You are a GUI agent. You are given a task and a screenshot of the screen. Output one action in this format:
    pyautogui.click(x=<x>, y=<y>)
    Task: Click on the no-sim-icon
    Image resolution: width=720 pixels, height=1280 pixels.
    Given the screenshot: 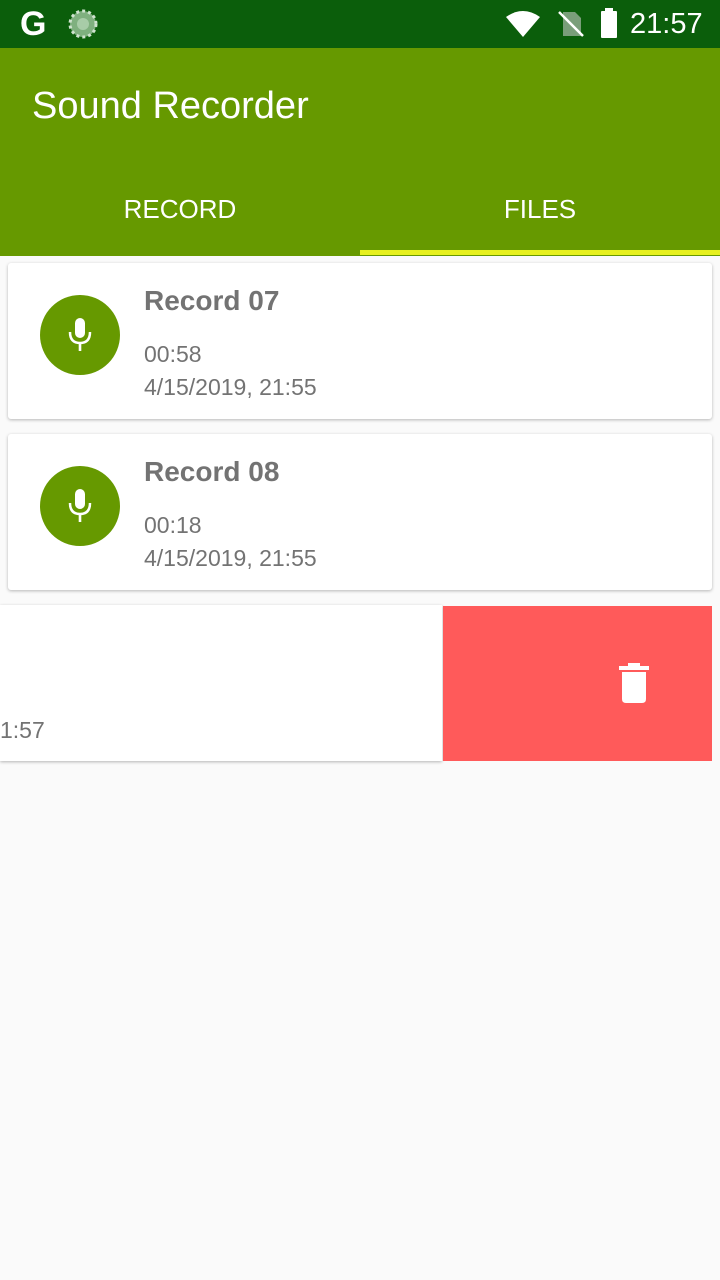 What is the action you would take?
    pyautogui.click(x=571, y=24)
    